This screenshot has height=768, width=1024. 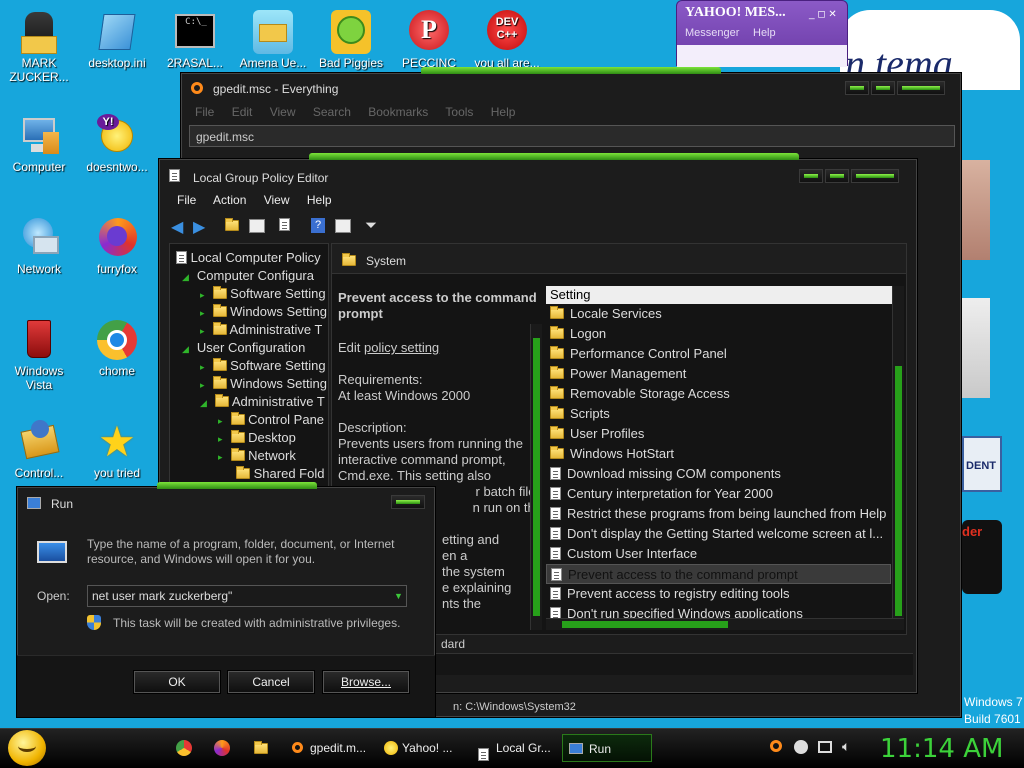 I want to click on desktop-icon-bad-piggies: Bad Piggies, so click(x=351, y=40).